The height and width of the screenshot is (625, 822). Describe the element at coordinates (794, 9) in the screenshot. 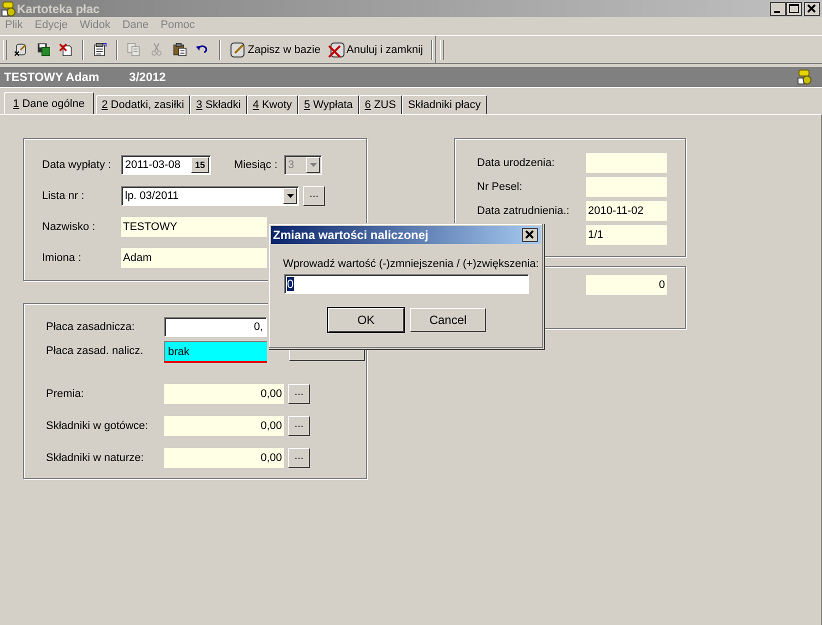

I see `maximize-icon` at that location.